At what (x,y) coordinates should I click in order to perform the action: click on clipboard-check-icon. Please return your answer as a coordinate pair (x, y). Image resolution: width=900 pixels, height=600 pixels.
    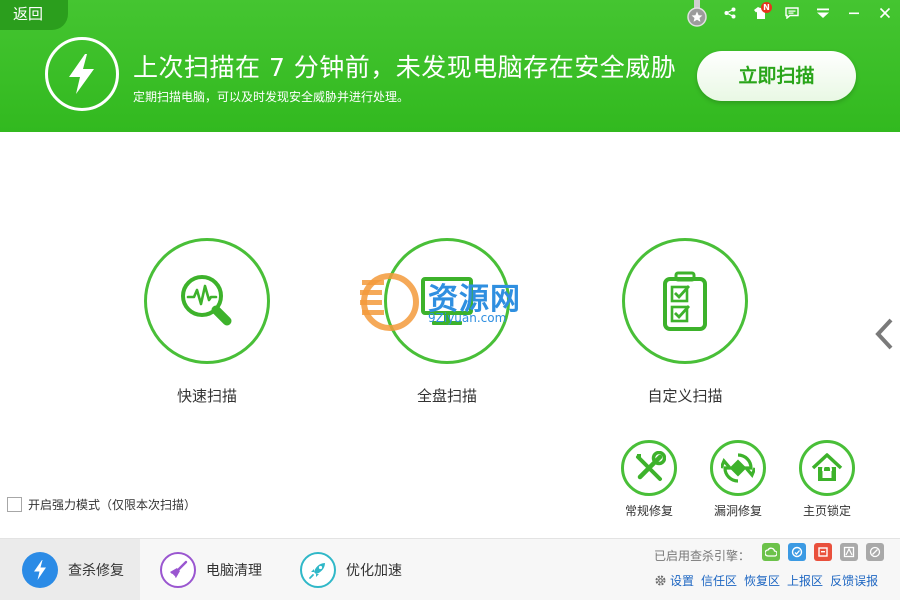
    Looking at the image, I should click on (685, 301).